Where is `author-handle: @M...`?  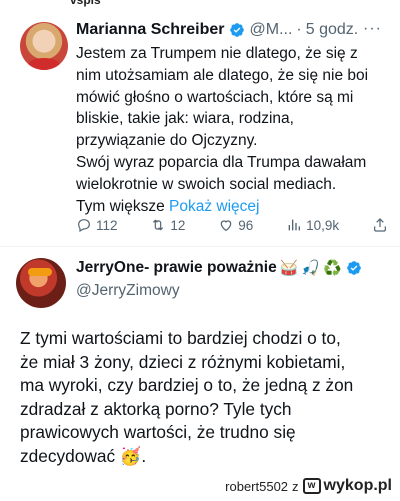
author-handle: @M... is located at coordinates (271, 30).